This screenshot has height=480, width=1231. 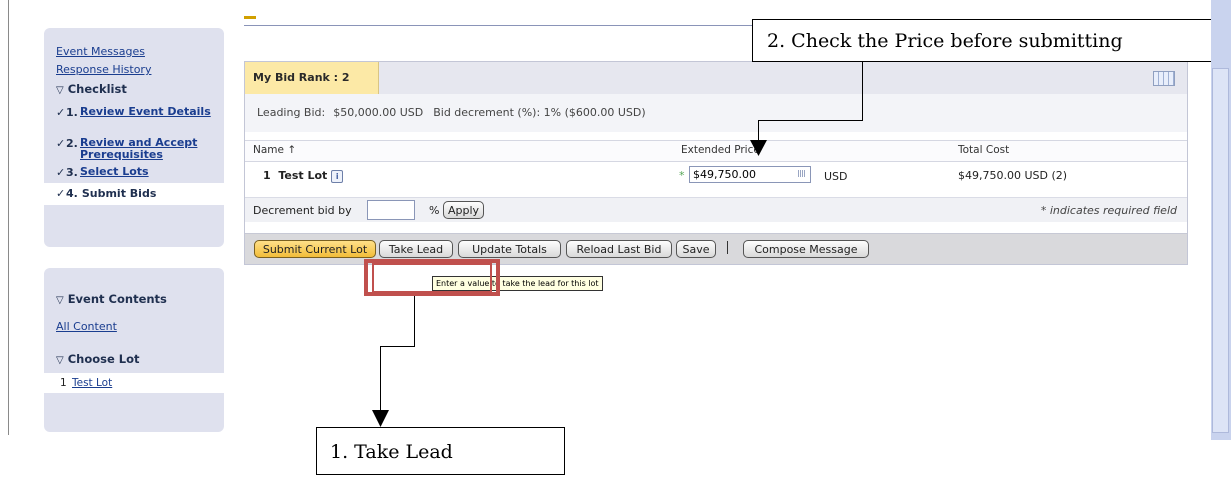 I want to click on bid-rank-tab: My Bid Rank : 2, so click(x=312, y=78).